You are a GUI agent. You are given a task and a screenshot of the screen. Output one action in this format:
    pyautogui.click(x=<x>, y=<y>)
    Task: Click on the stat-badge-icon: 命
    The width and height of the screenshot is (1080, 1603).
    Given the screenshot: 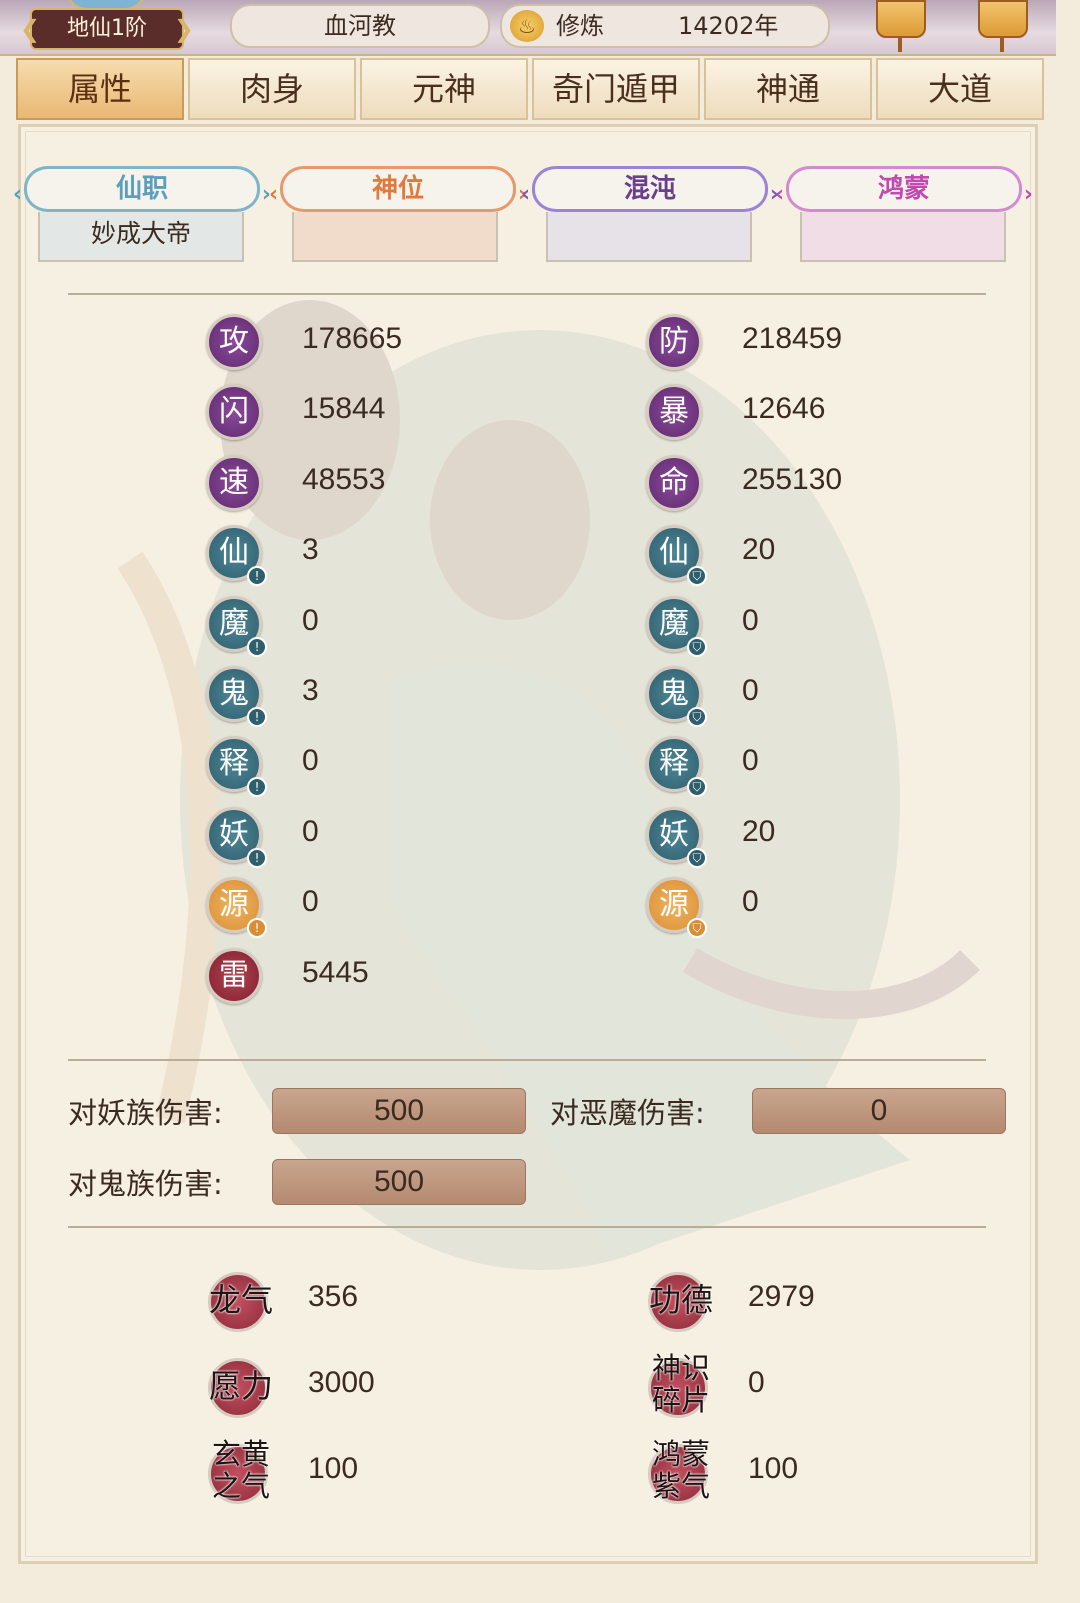 What is the action you would take?
    pyautogui.click(x=674, y=482)
    